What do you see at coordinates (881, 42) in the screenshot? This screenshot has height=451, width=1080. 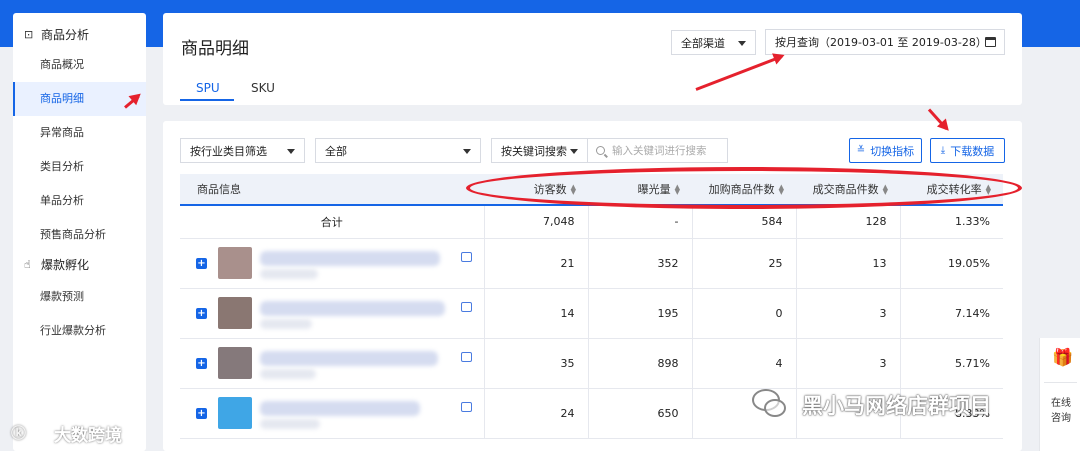 I see `date-range-value: 按月查询（2019-03-01 至 2019-03-28）` at bounding box center [881, 42].